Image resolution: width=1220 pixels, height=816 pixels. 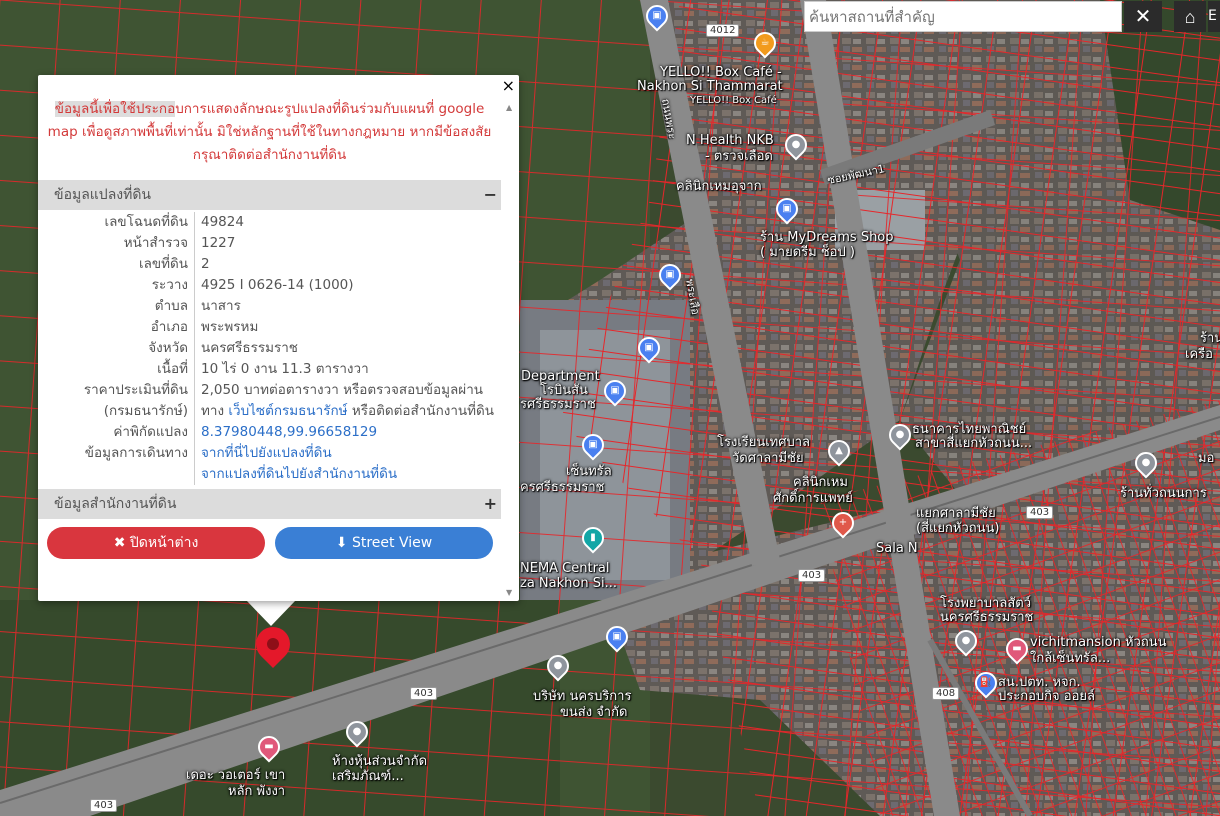 What do you see at coordinates (562, 487) in the screenshot?
I see `map-label: ครศรีธรรมราช` at bounding box center [562, 487].